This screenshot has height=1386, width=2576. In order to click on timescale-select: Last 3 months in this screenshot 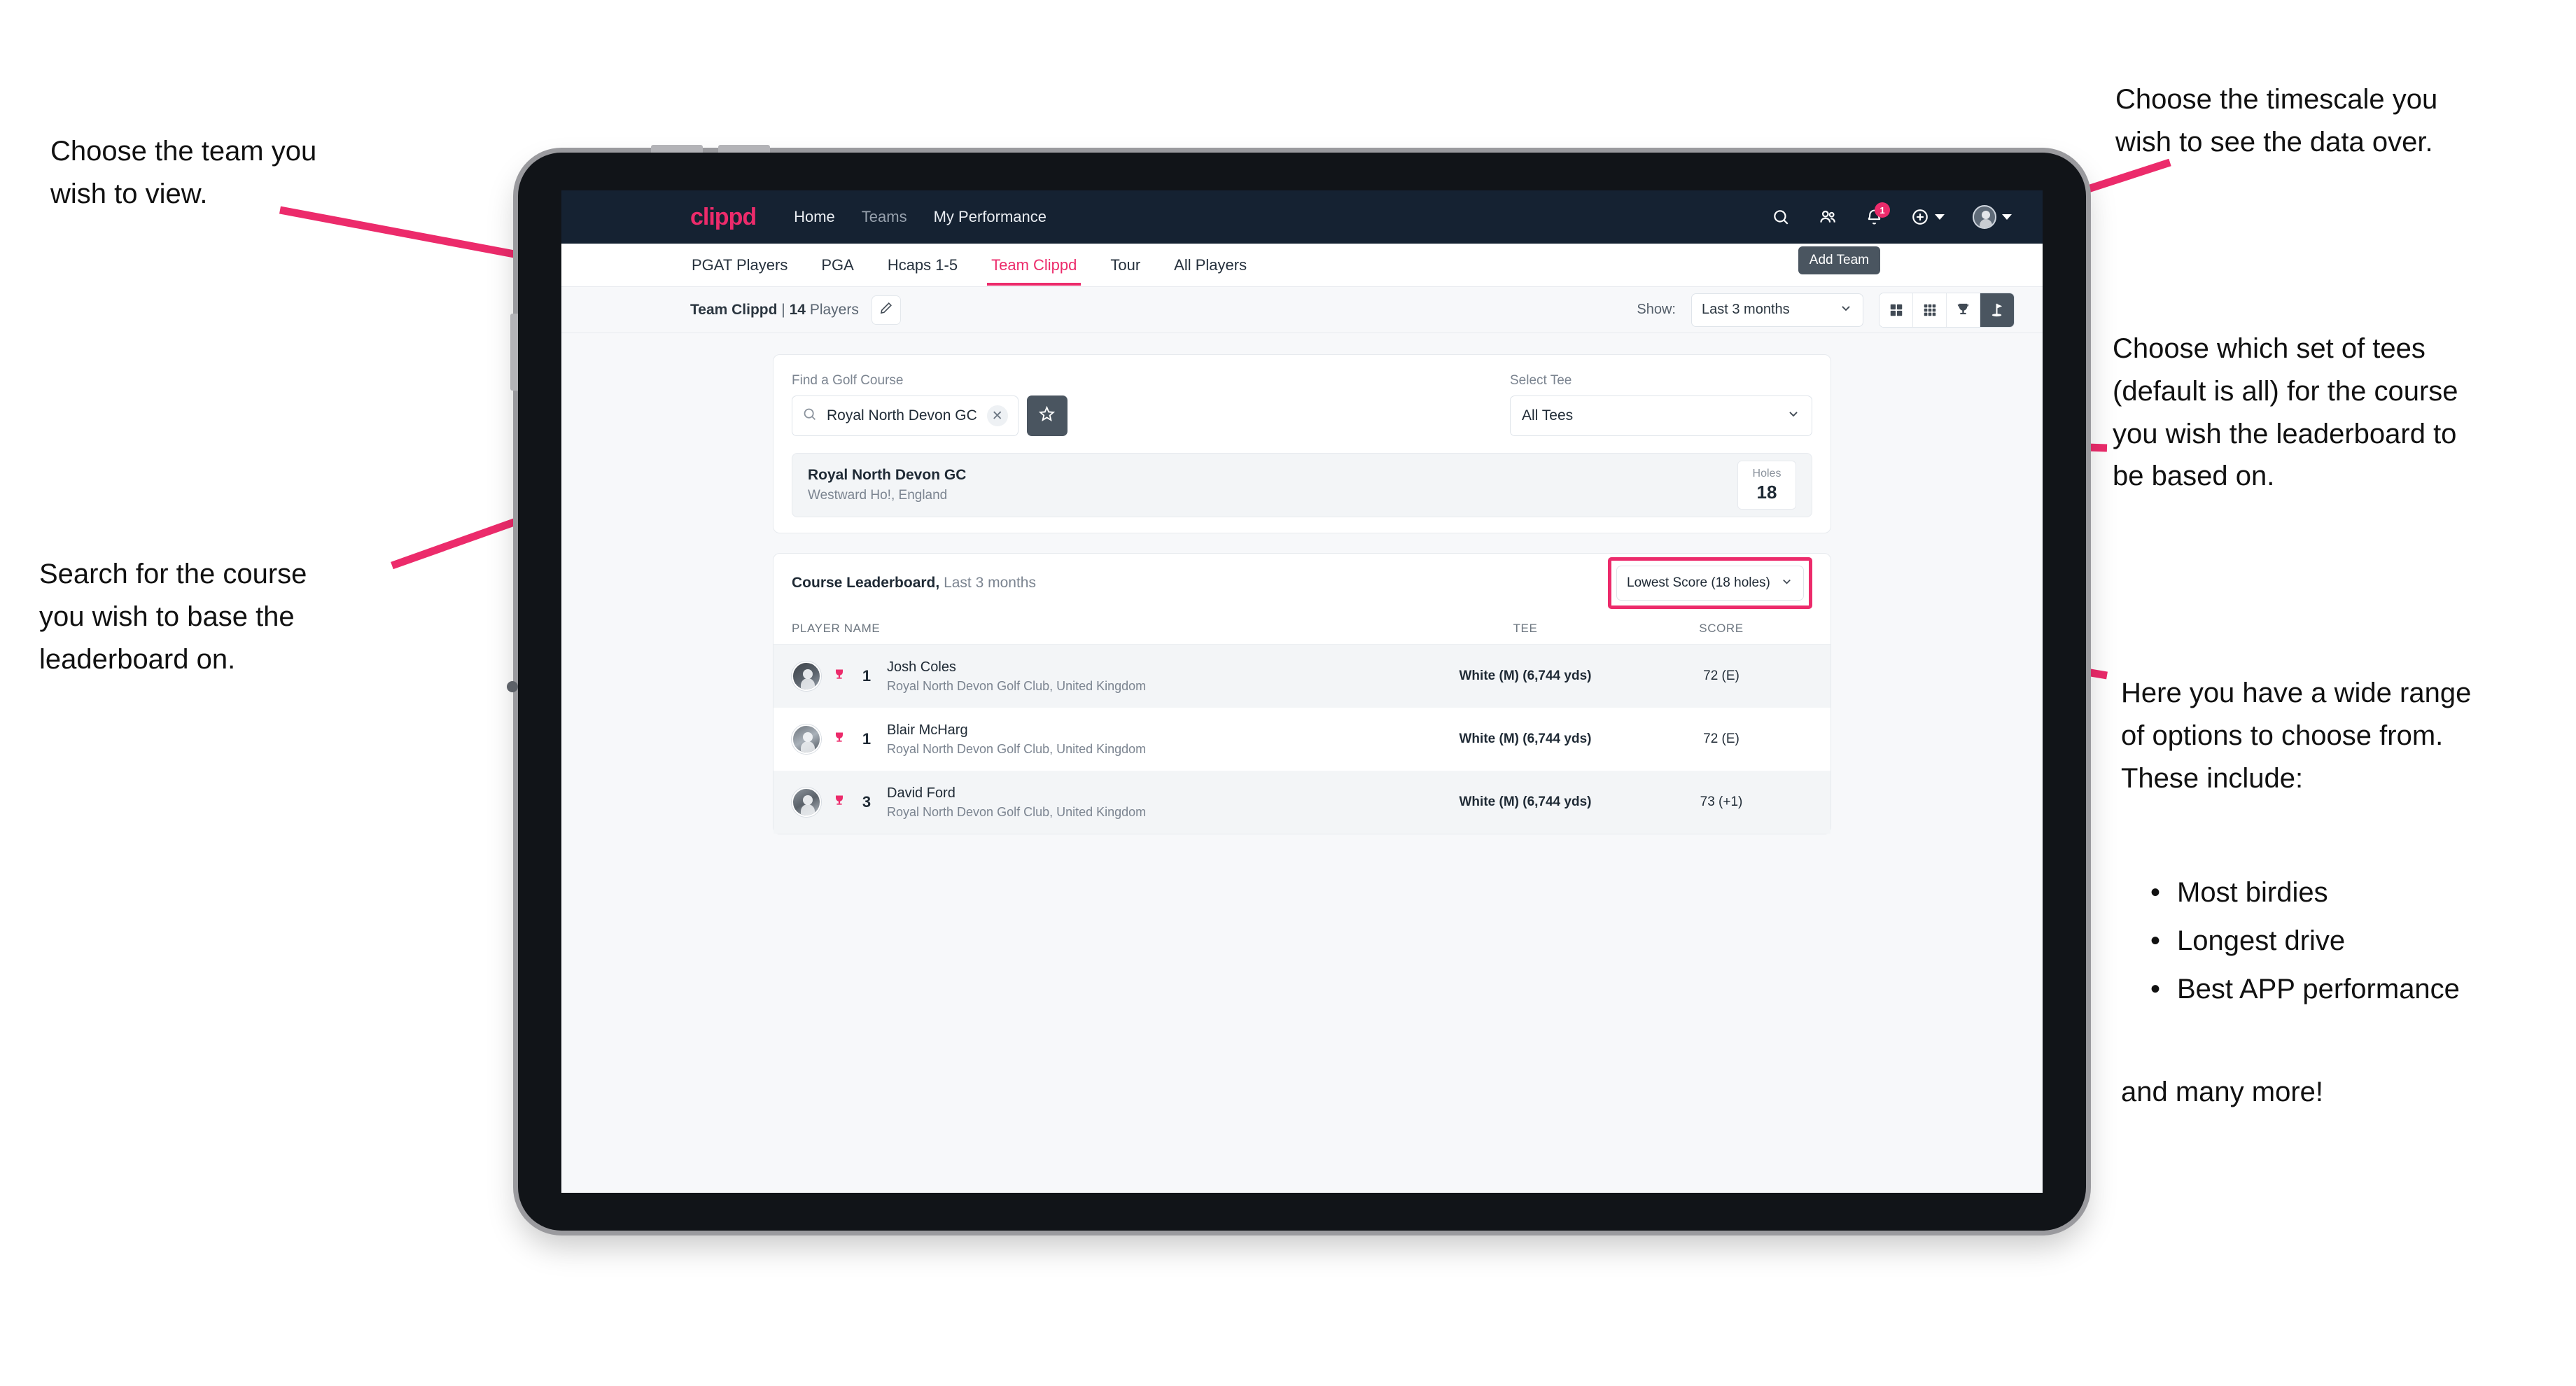, I will do `click(1777, 310)`.